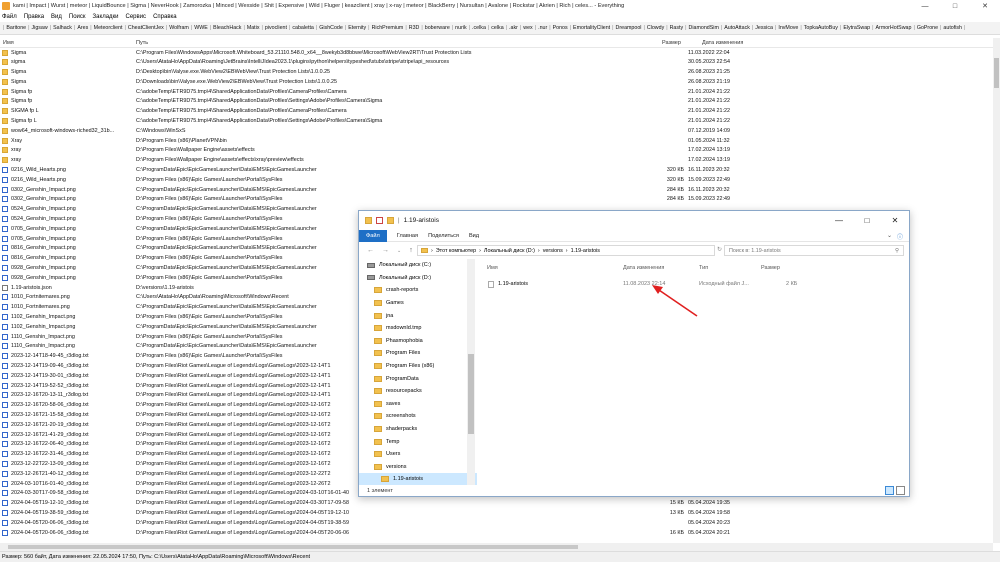 This screenshot has height=562, width=1000. What do you see at coordinates (821, 28) in the screenshot?
I see `filter-button: TopkaAutoBuy` at bounding box center [821, 28].